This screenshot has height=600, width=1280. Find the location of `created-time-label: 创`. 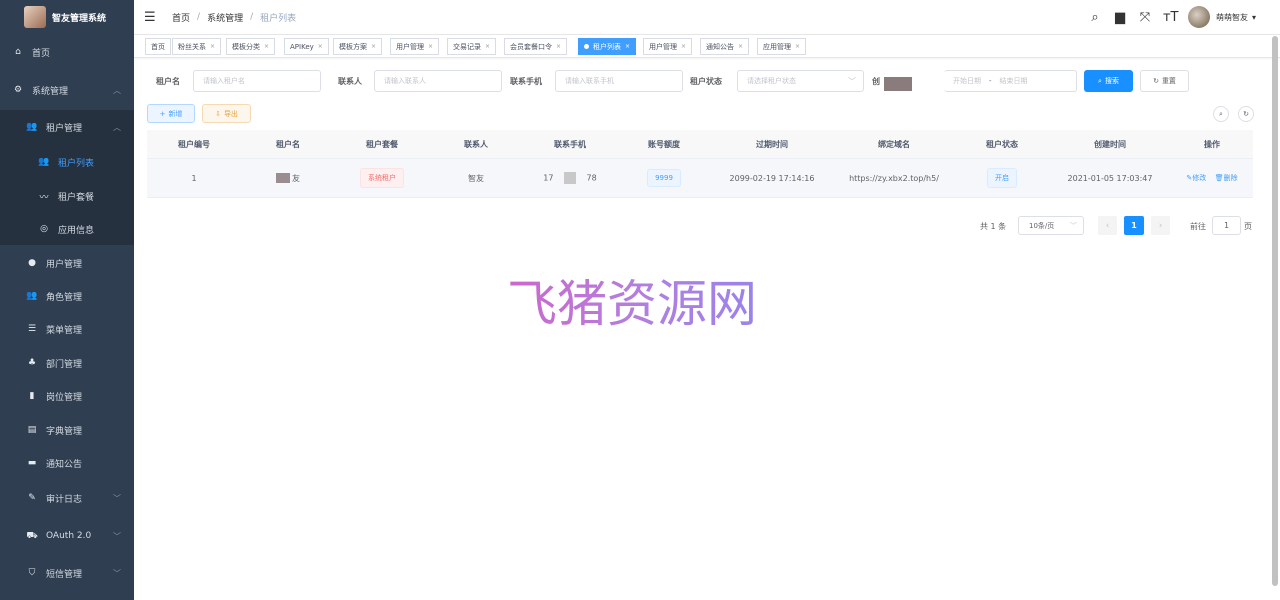

created-time-label: 创 is located at coordinates (876, 81).